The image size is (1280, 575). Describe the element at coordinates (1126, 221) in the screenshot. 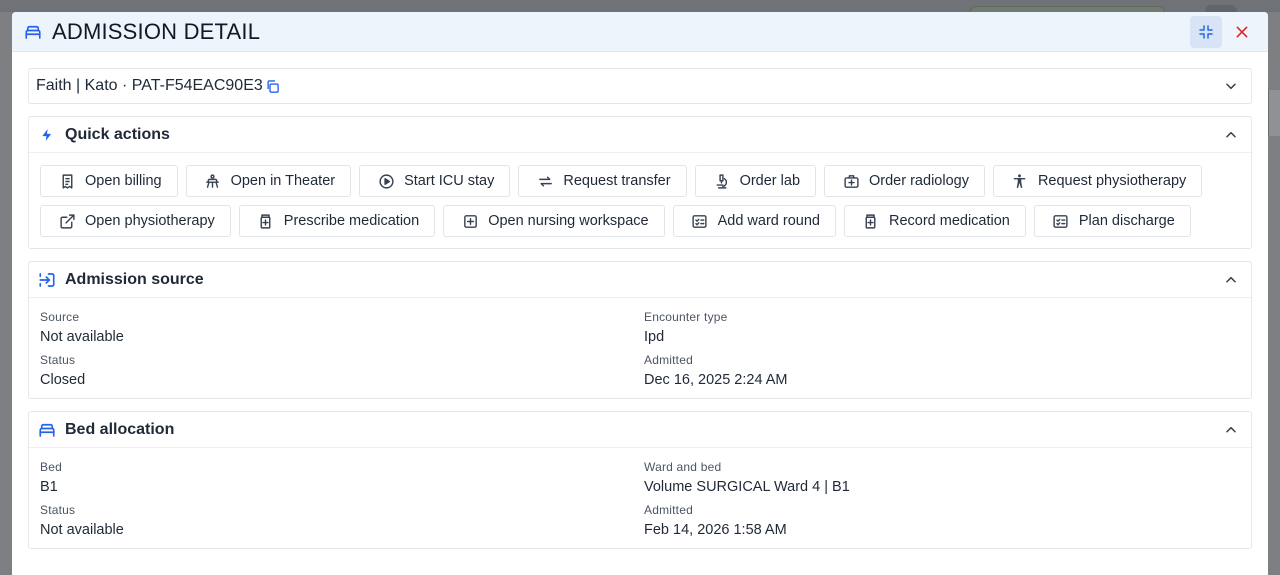

I see `plan-discharge-label: Plan discharge` at that location.